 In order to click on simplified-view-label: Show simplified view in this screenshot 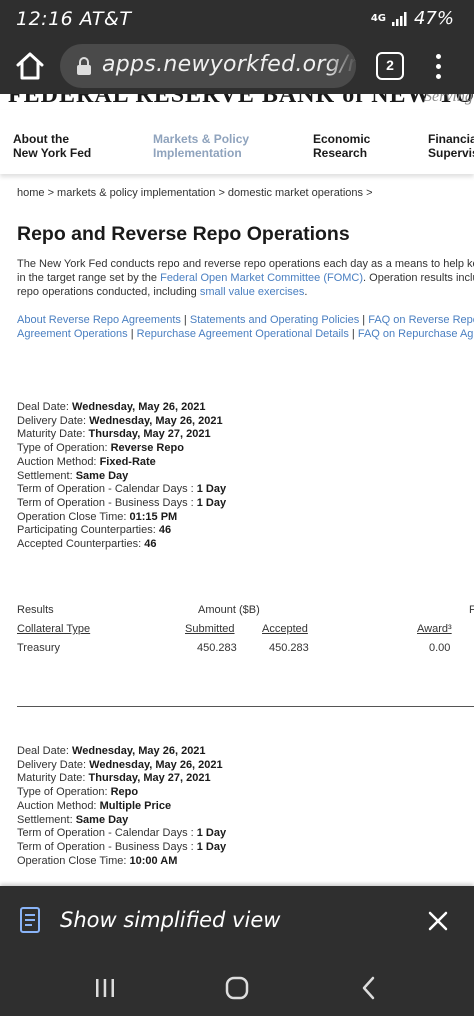, I will do `click(170, 920)`.